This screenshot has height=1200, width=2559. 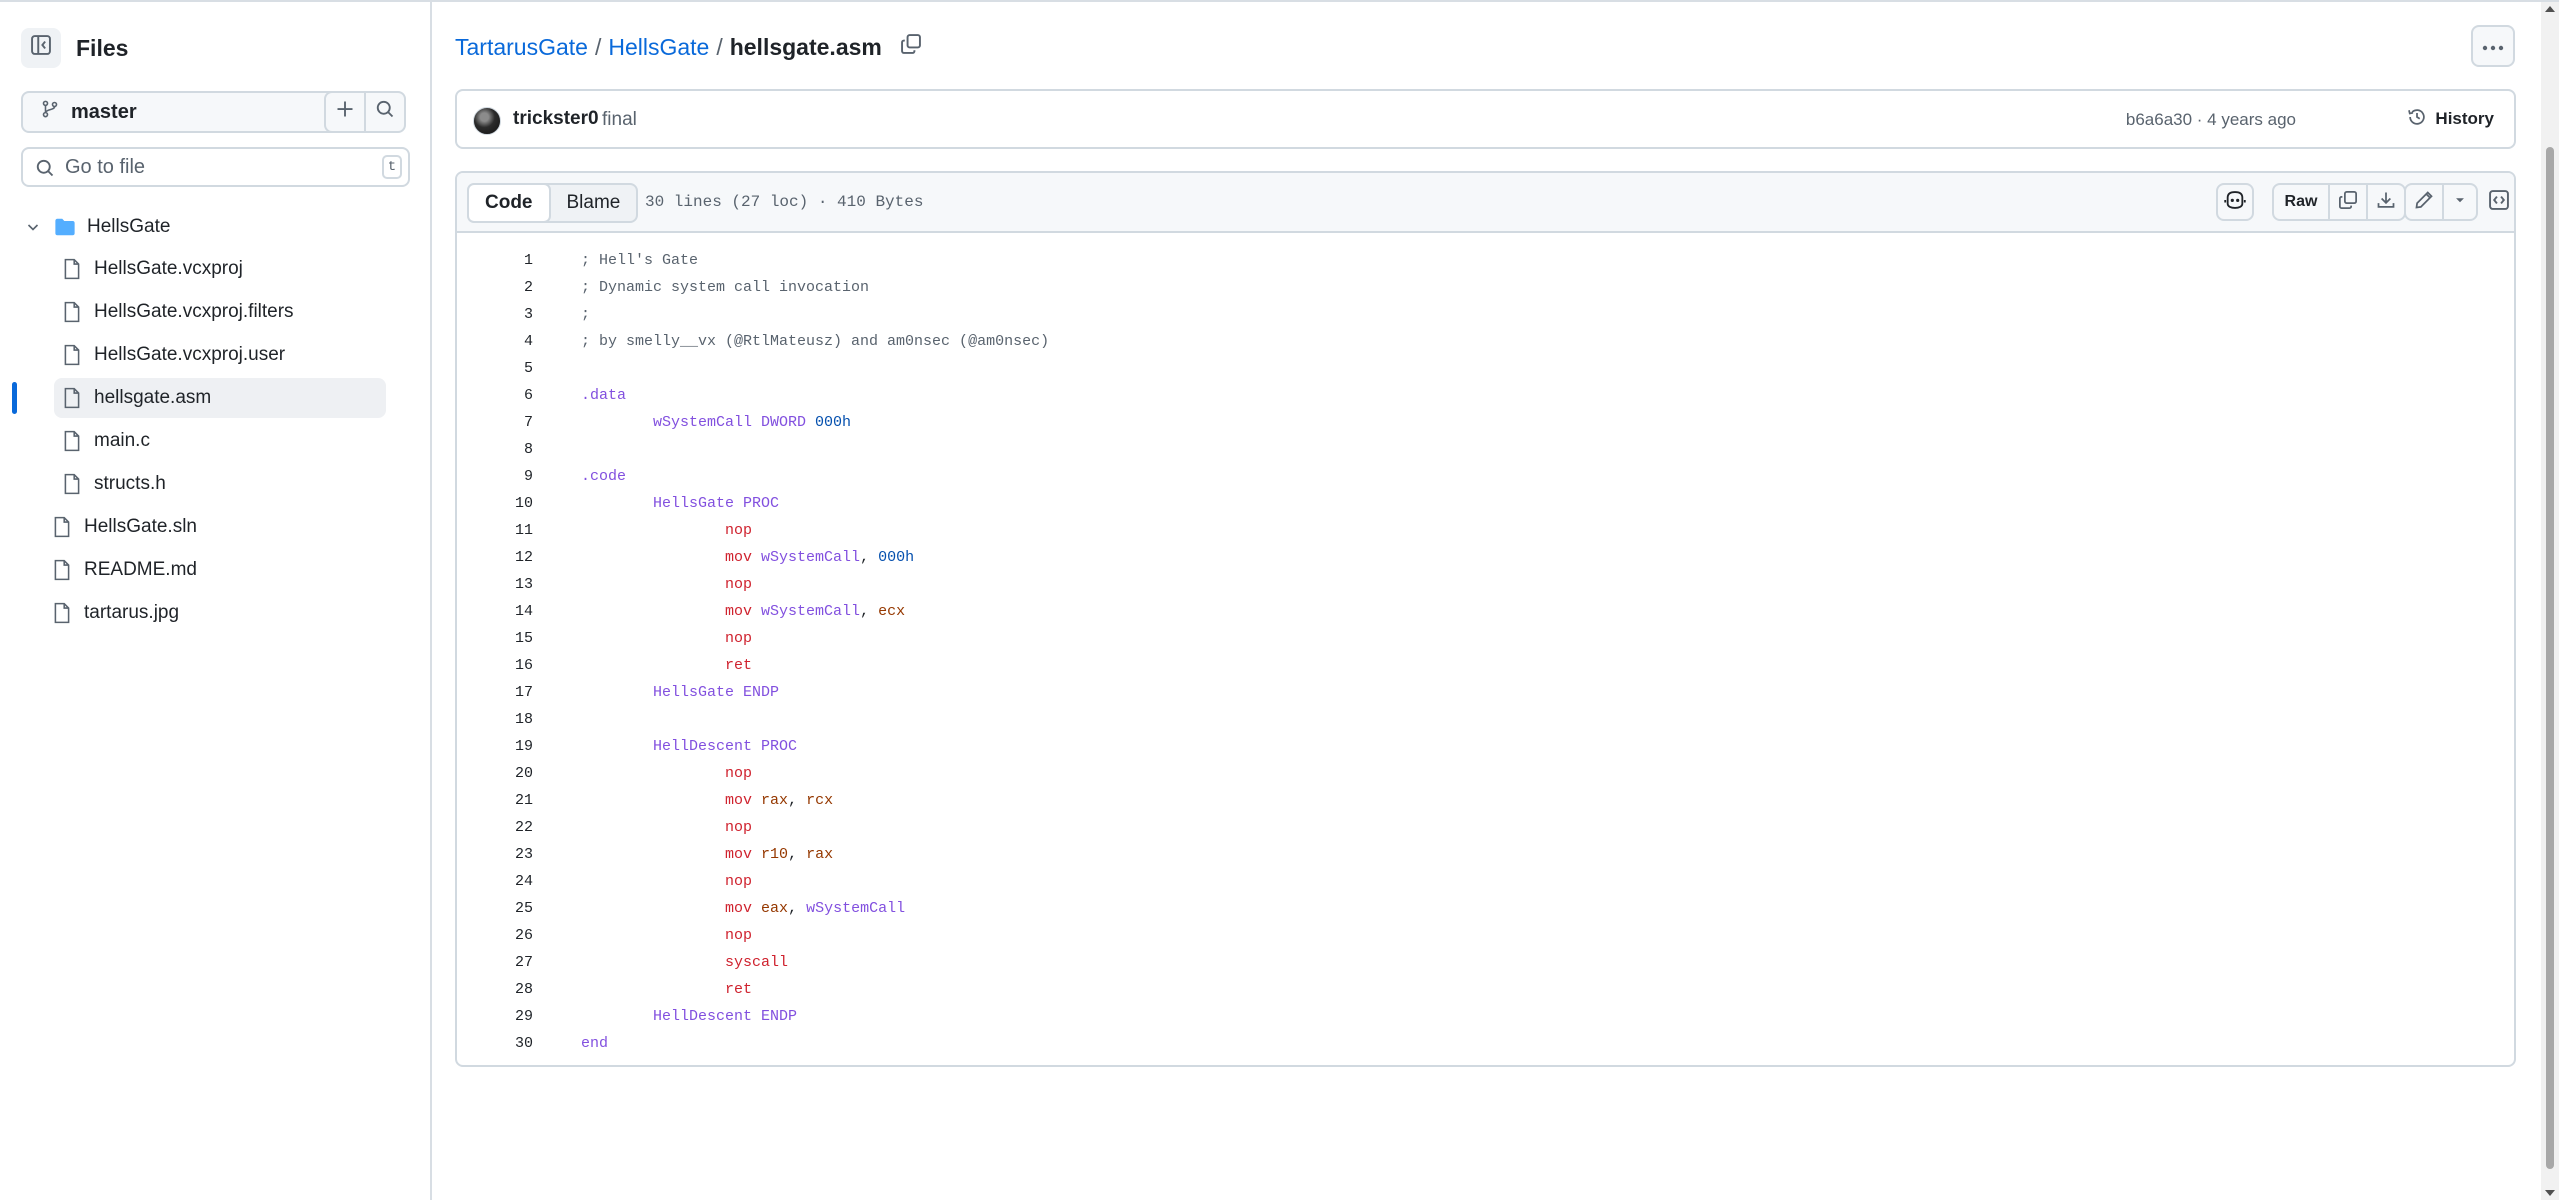 What do you see at coordinates (2550, 658) in the screenshot?
I see `scroll-thumb` at bounding box center [2550, 658].